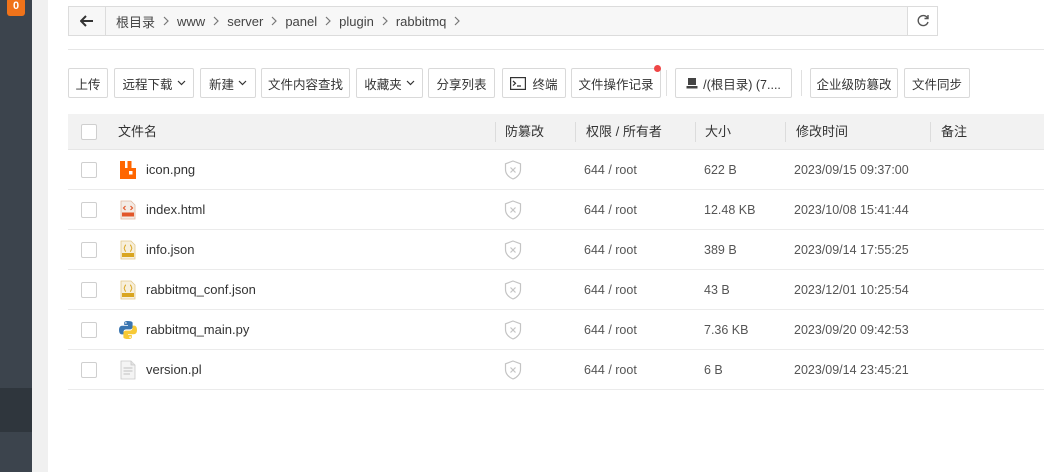 The image size is (1044, 472). I want to click on file-size: 12.48 KB, so click(730, 210).